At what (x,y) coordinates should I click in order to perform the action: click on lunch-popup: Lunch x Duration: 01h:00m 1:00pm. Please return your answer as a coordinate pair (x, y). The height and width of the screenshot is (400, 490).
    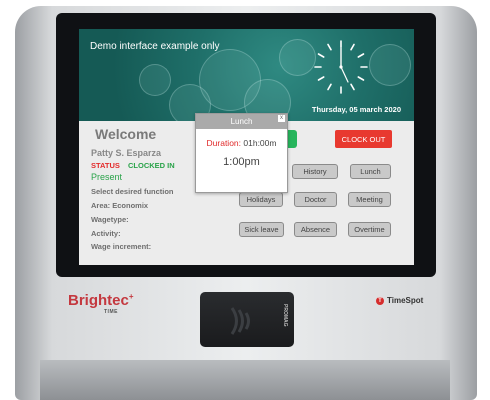
    Looking at the image, I should click on (241, 153).